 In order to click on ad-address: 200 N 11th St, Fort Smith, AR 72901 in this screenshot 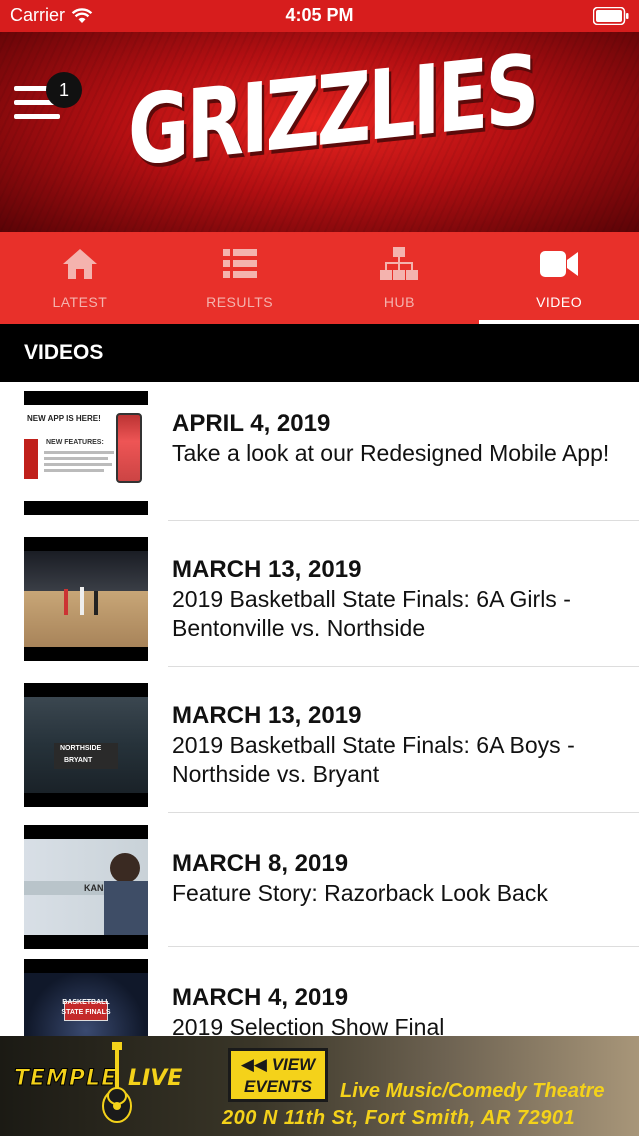, I will do `click(399, 1118)`.